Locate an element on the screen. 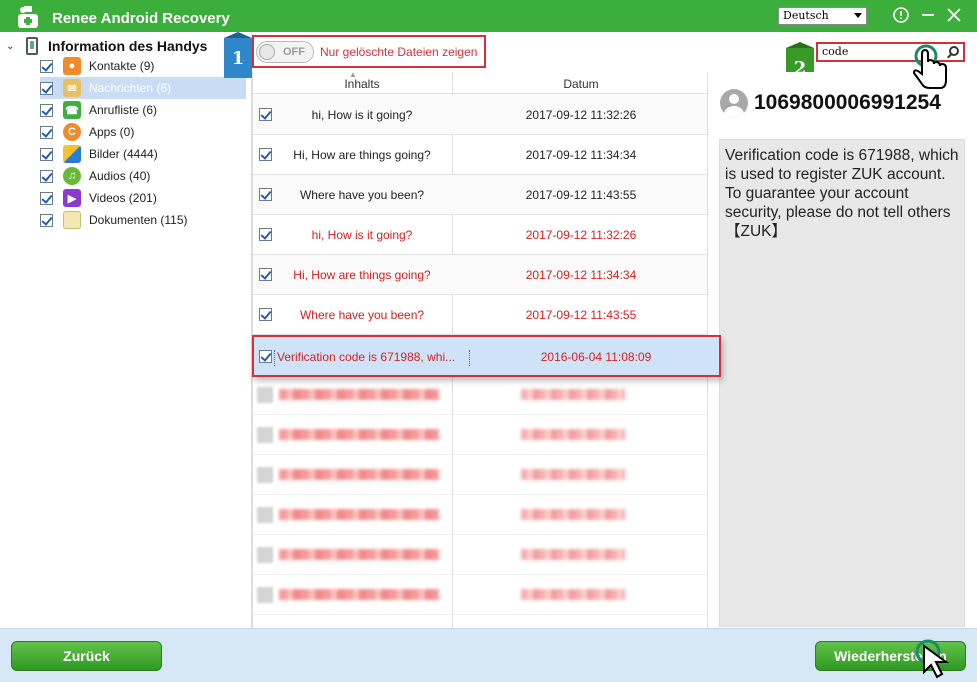 The height and width of the screenshot is (682, 977). sidebar-item-label: Apps (0) is located at coordinates (112, 132).